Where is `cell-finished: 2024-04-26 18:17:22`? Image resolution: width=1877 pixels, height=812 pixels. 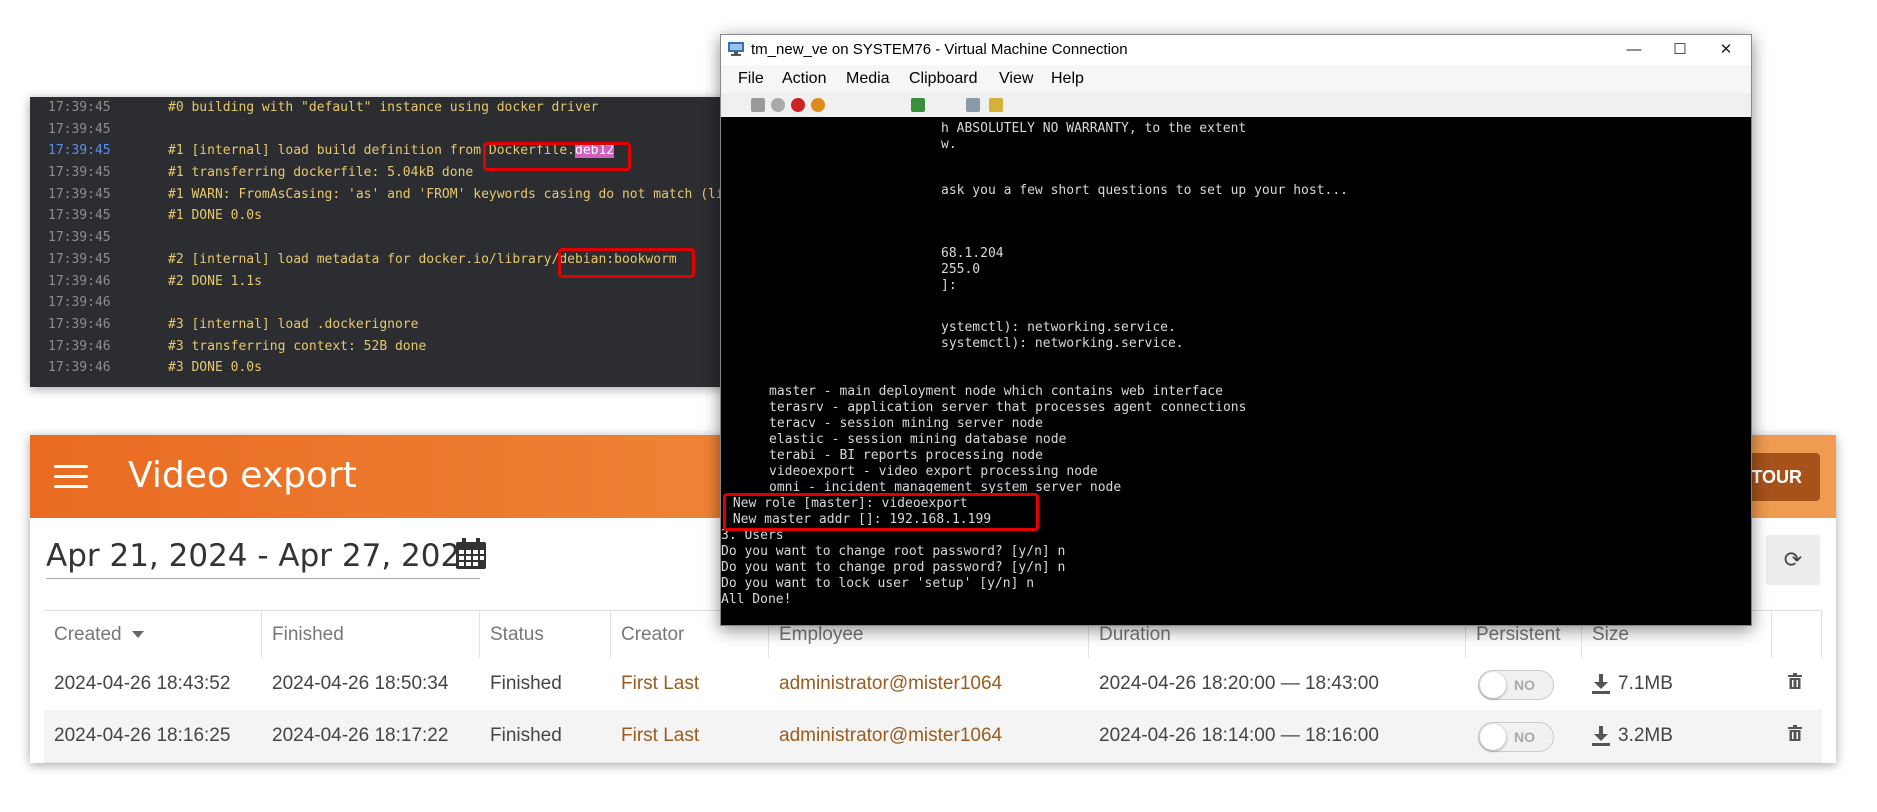
cell-finished: 2024-04-26 18:17:22 is located at coordinates (360, 735).